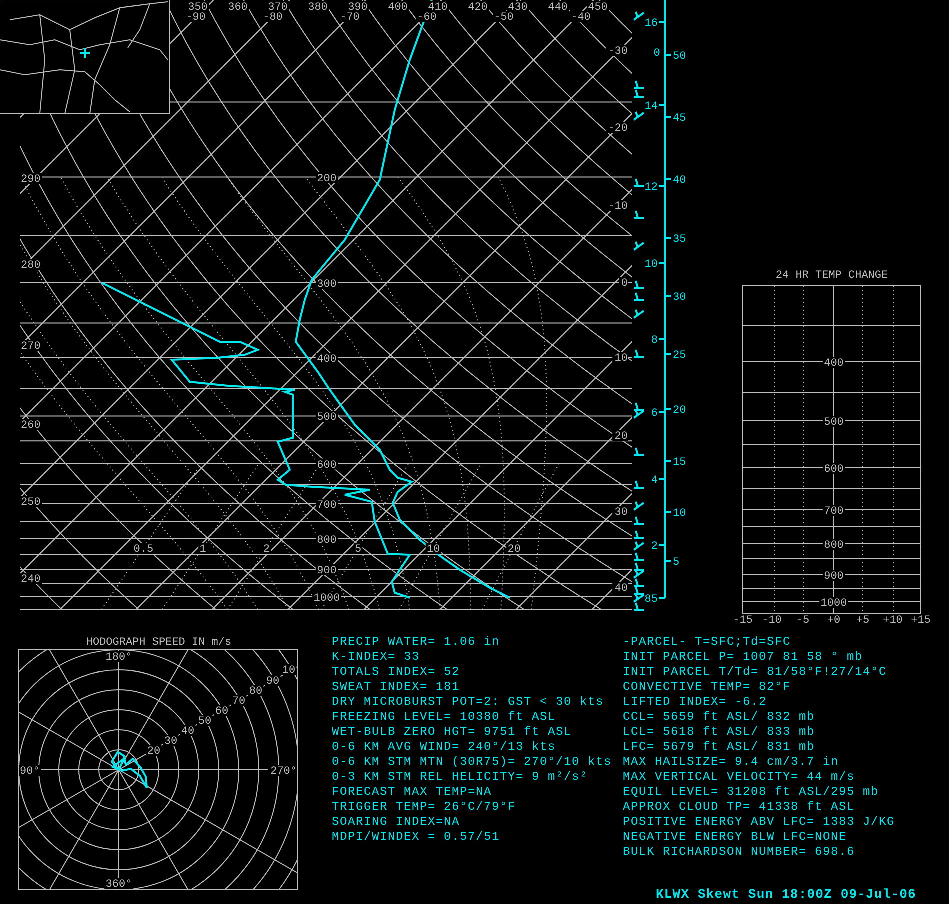 The image size is (949, 904). Describe the element at coordinates (444, 747) in the screenshot. I see `sounding-stat-text: 0-6 KM AVG WIND= 240°/13 kts` at that location.